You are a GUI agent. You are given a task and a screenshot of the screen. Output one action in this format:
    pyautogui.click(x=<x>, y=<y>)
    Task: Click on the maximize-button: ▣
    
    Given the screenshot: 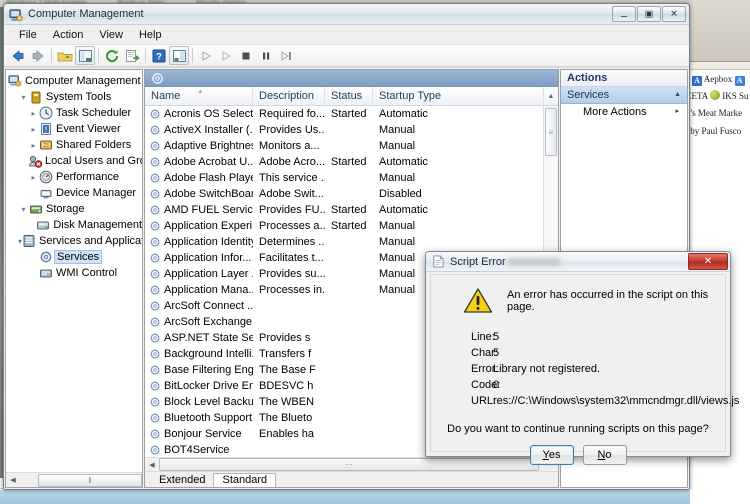 What is the action you would take?
    pyautogui.click(x=649, y=14)
    